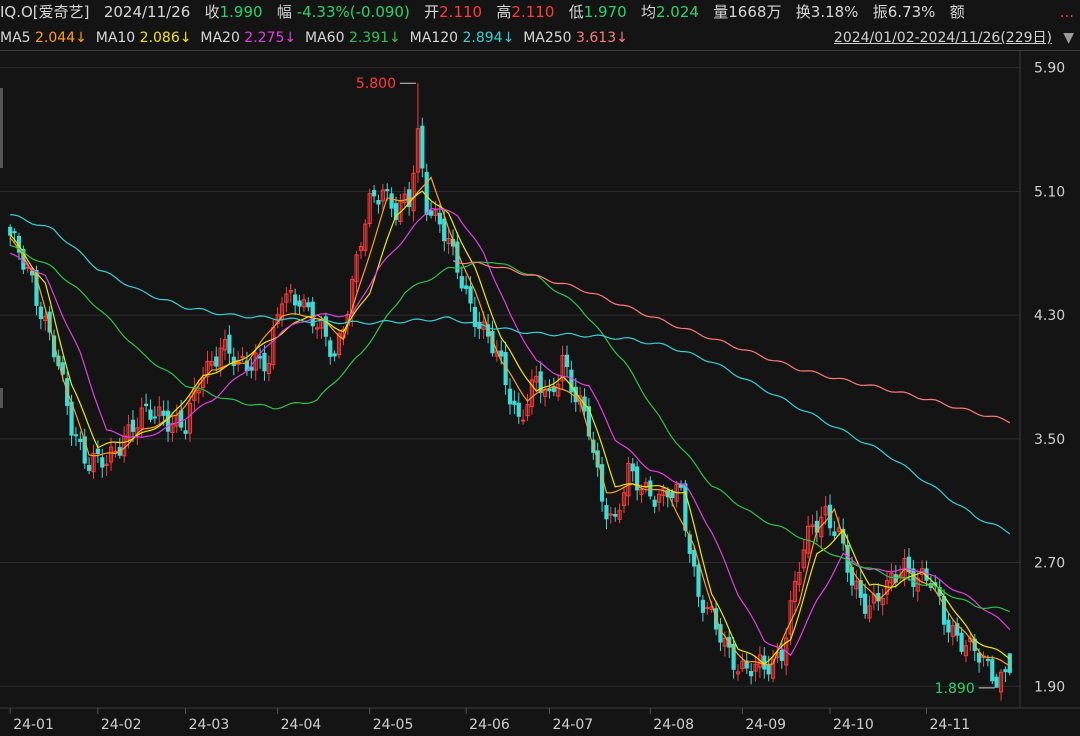 The height and width of the screenshot is (736, 1080). Describe the element at coordinates (765, 725) in the screenshot. I see `x-tick-label: 24-09` at that location.